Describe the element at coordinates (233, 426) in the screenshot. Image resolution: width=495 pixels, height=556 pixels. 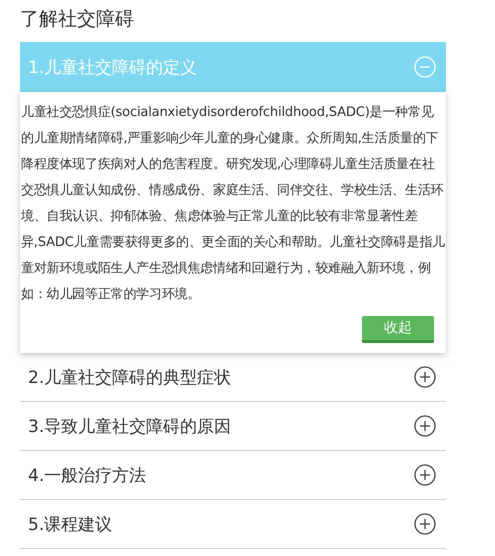
I see `section-row: 3.导致儿童社交障碍的原因` at that location.